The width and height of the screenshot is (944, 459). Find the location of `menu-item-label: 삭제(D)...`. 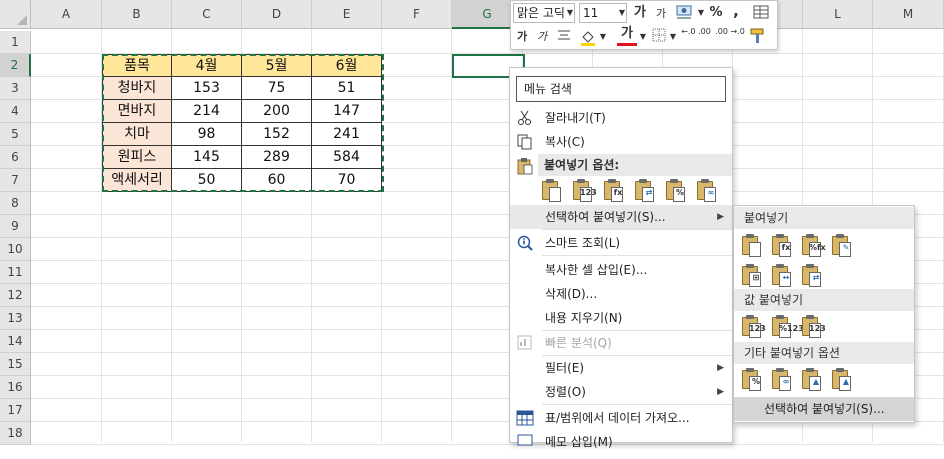

menu-item-label: 삭제(D)... is located at coordinates (571, 294).